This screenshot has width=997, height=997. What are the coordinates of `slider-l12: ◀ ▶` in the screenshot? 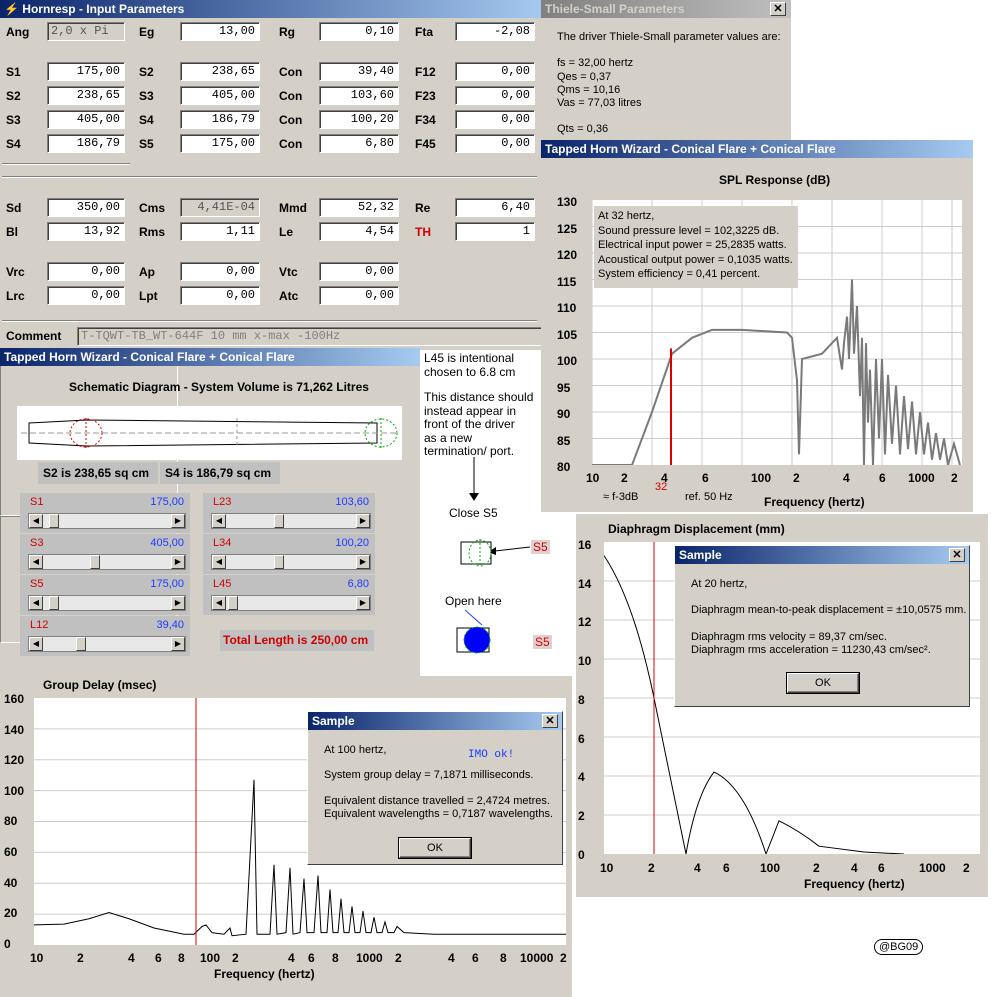 It's located at (107, 644).